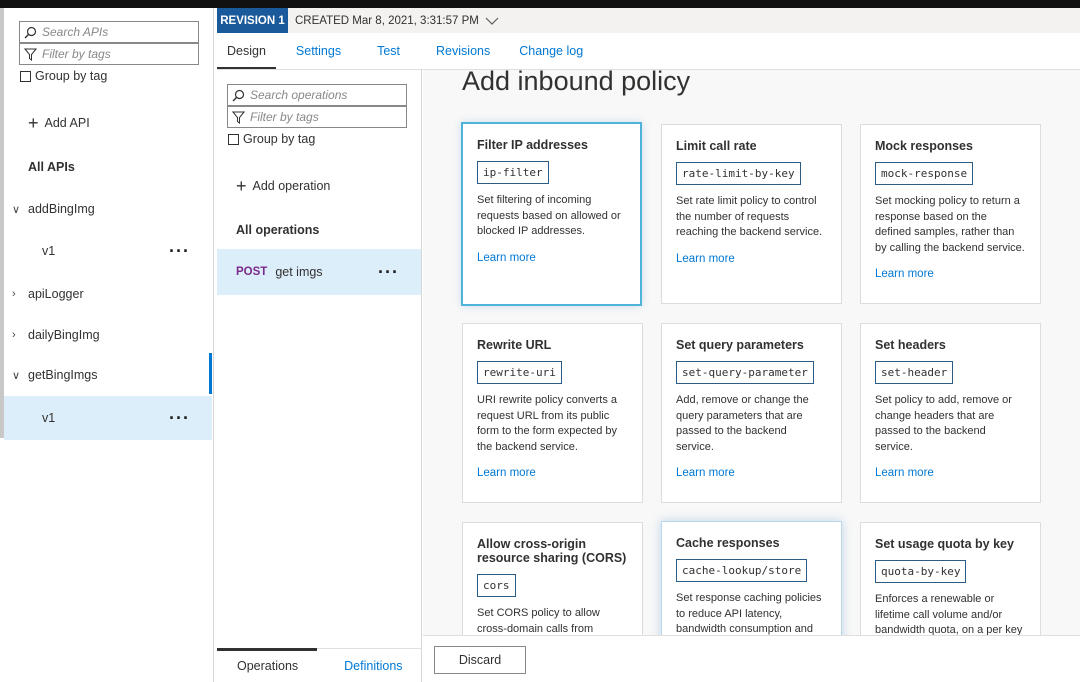  Describe the element at coordinates (51, 167) in the screenshot. I see `all-apis-heading: All APIs` at that location.